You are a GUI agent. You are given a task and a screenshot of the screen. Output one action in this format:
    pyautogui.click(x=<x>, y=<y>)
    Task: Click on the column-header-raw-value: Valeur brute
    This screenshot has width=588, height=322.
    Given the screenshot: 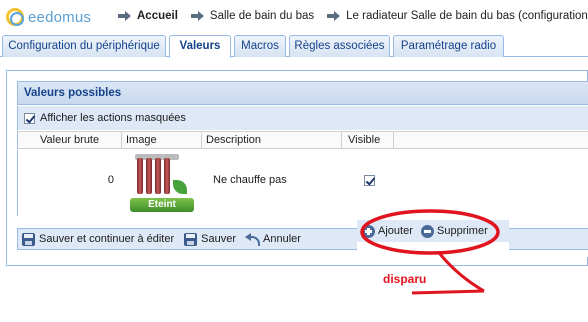 What is the action you would take?
    pyautogui.click(x=70, y=140)
    